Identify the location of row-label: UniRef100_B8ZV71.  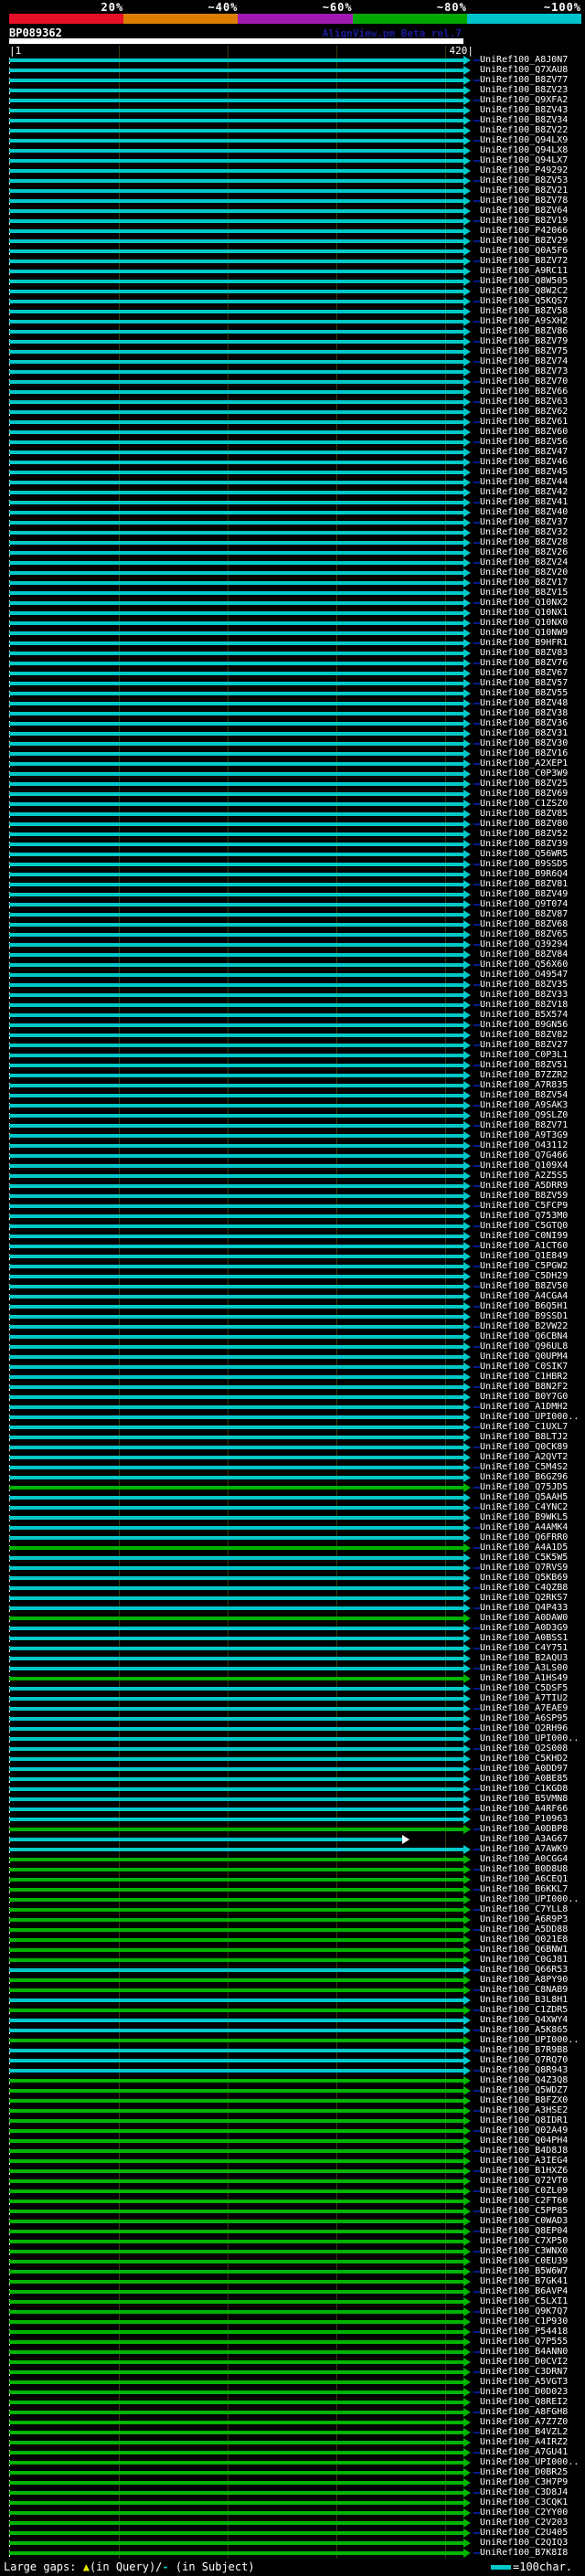
(524, 1125).